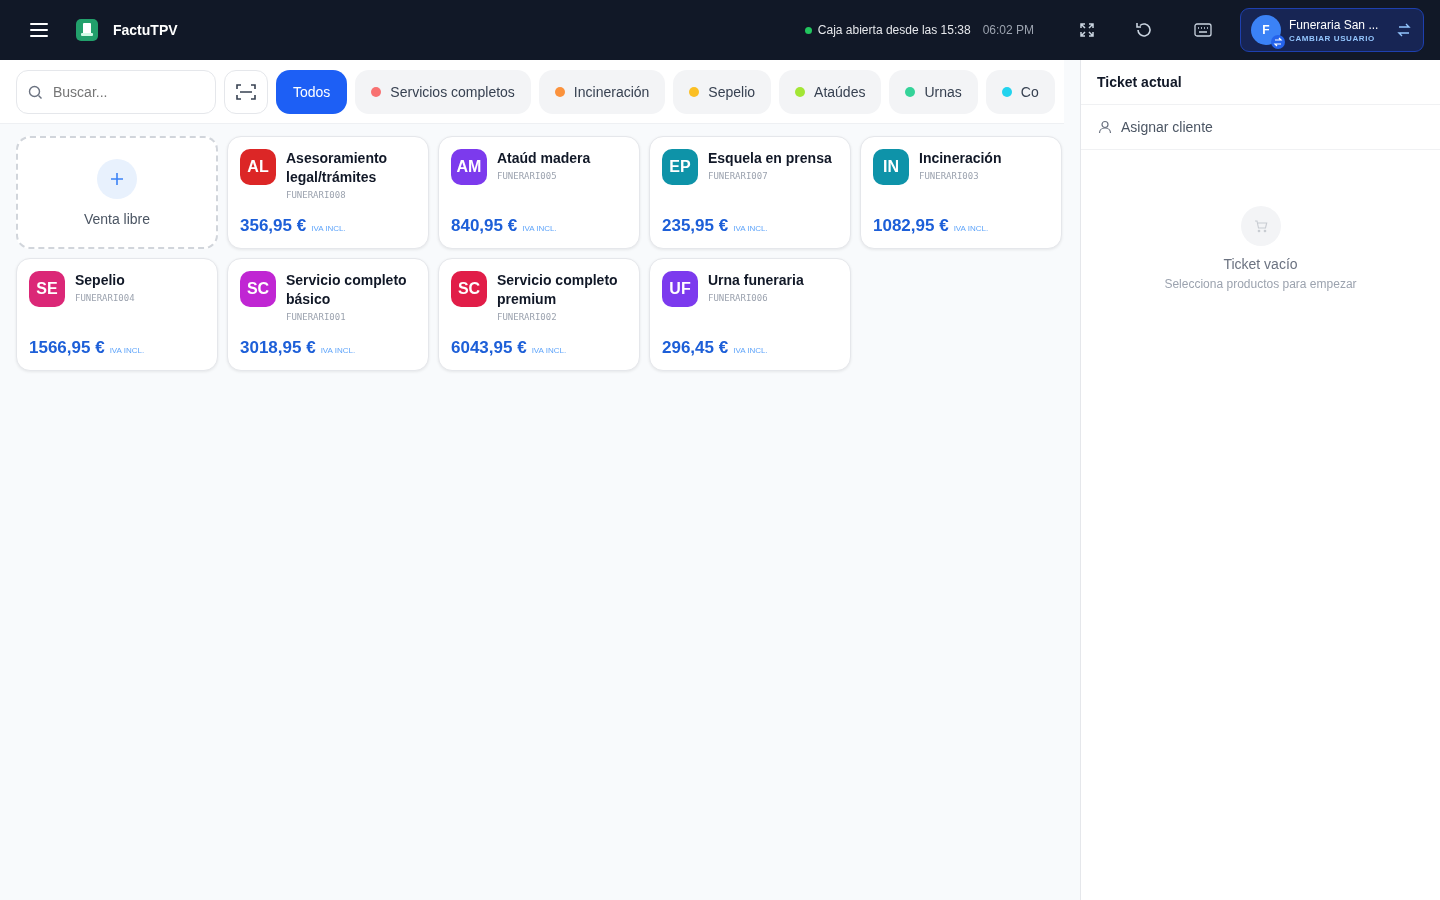 This screenshot has height=900, width=1440. What do you see at coordinates (1260, 226) in the screenshot?
I see `cart-icon` at bounding box center [1260, 226].